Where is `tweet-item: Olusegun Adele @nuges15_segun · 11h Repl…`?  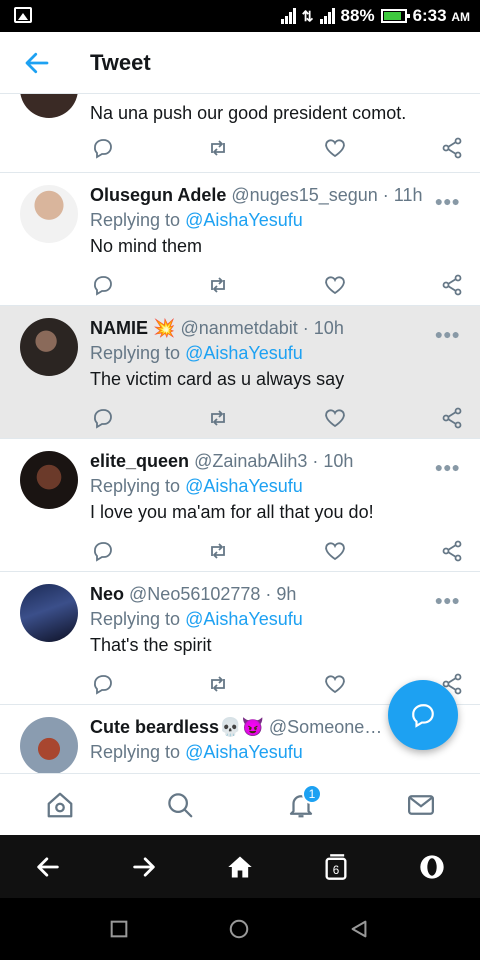
tweet-item: Olusegun Adele @nuges15_segun · 11h Repl… is located at coordinates (240, 239).